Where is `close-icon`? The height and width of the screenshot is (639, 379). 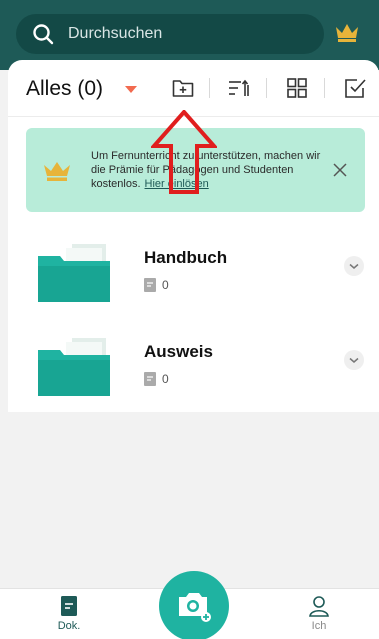 close-icon is located at coordinates (340, 170).